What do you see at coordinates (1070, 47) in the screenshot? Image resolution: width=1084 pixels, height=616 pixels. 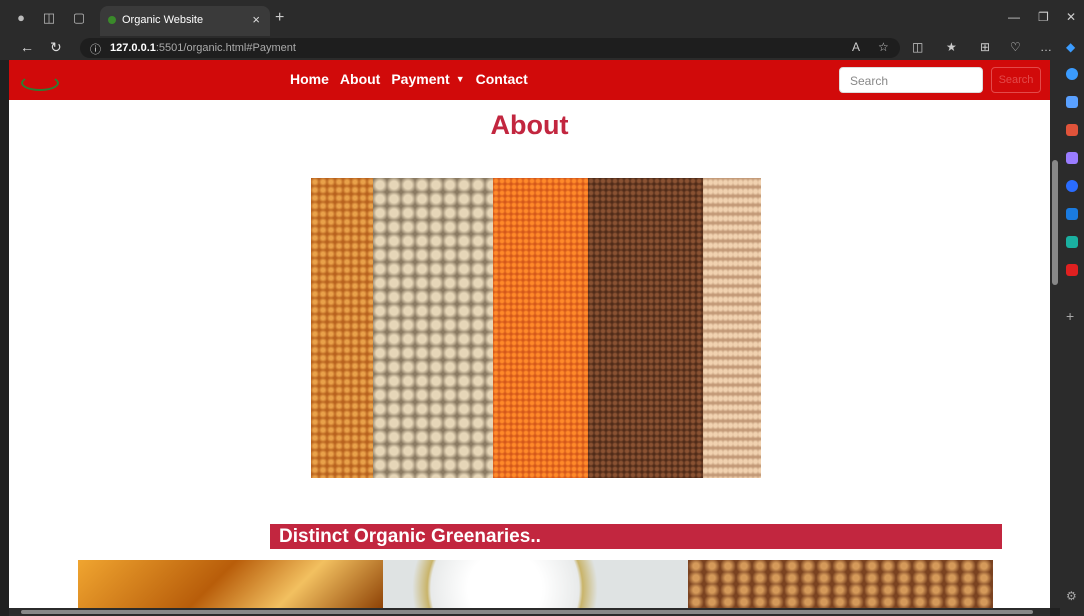 I see `copilot-icon: ◆` at bounding box center [1070, 47].